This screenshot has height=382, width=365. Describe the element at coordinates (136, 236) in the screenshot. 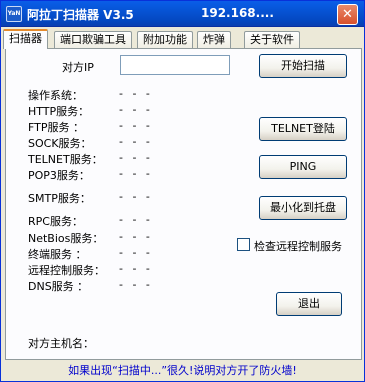

I see `info-value-netbios: - - -` at that location.